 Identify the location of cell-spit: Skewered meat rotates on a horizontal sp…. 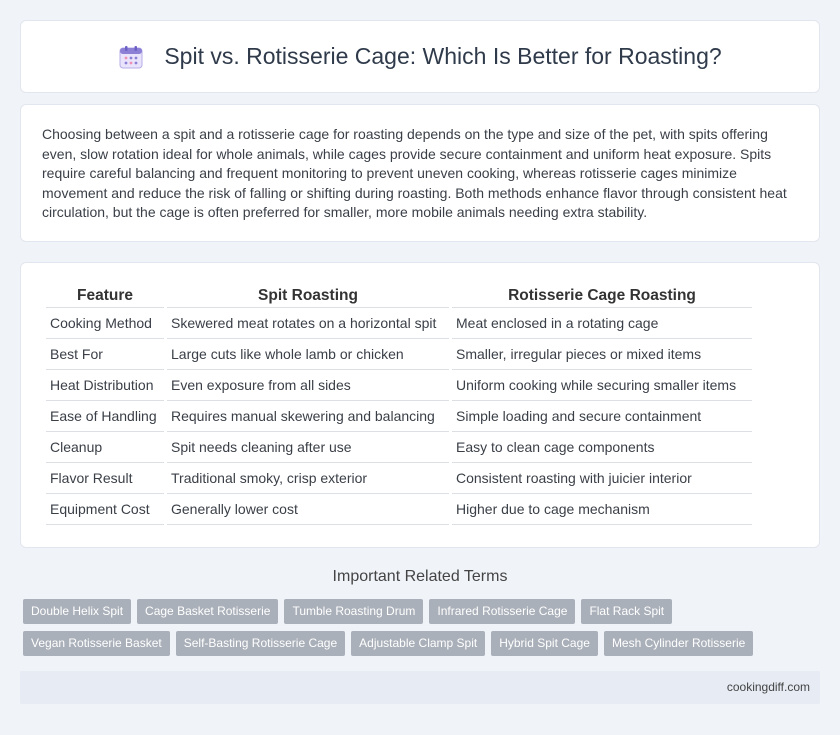
(308, 323).